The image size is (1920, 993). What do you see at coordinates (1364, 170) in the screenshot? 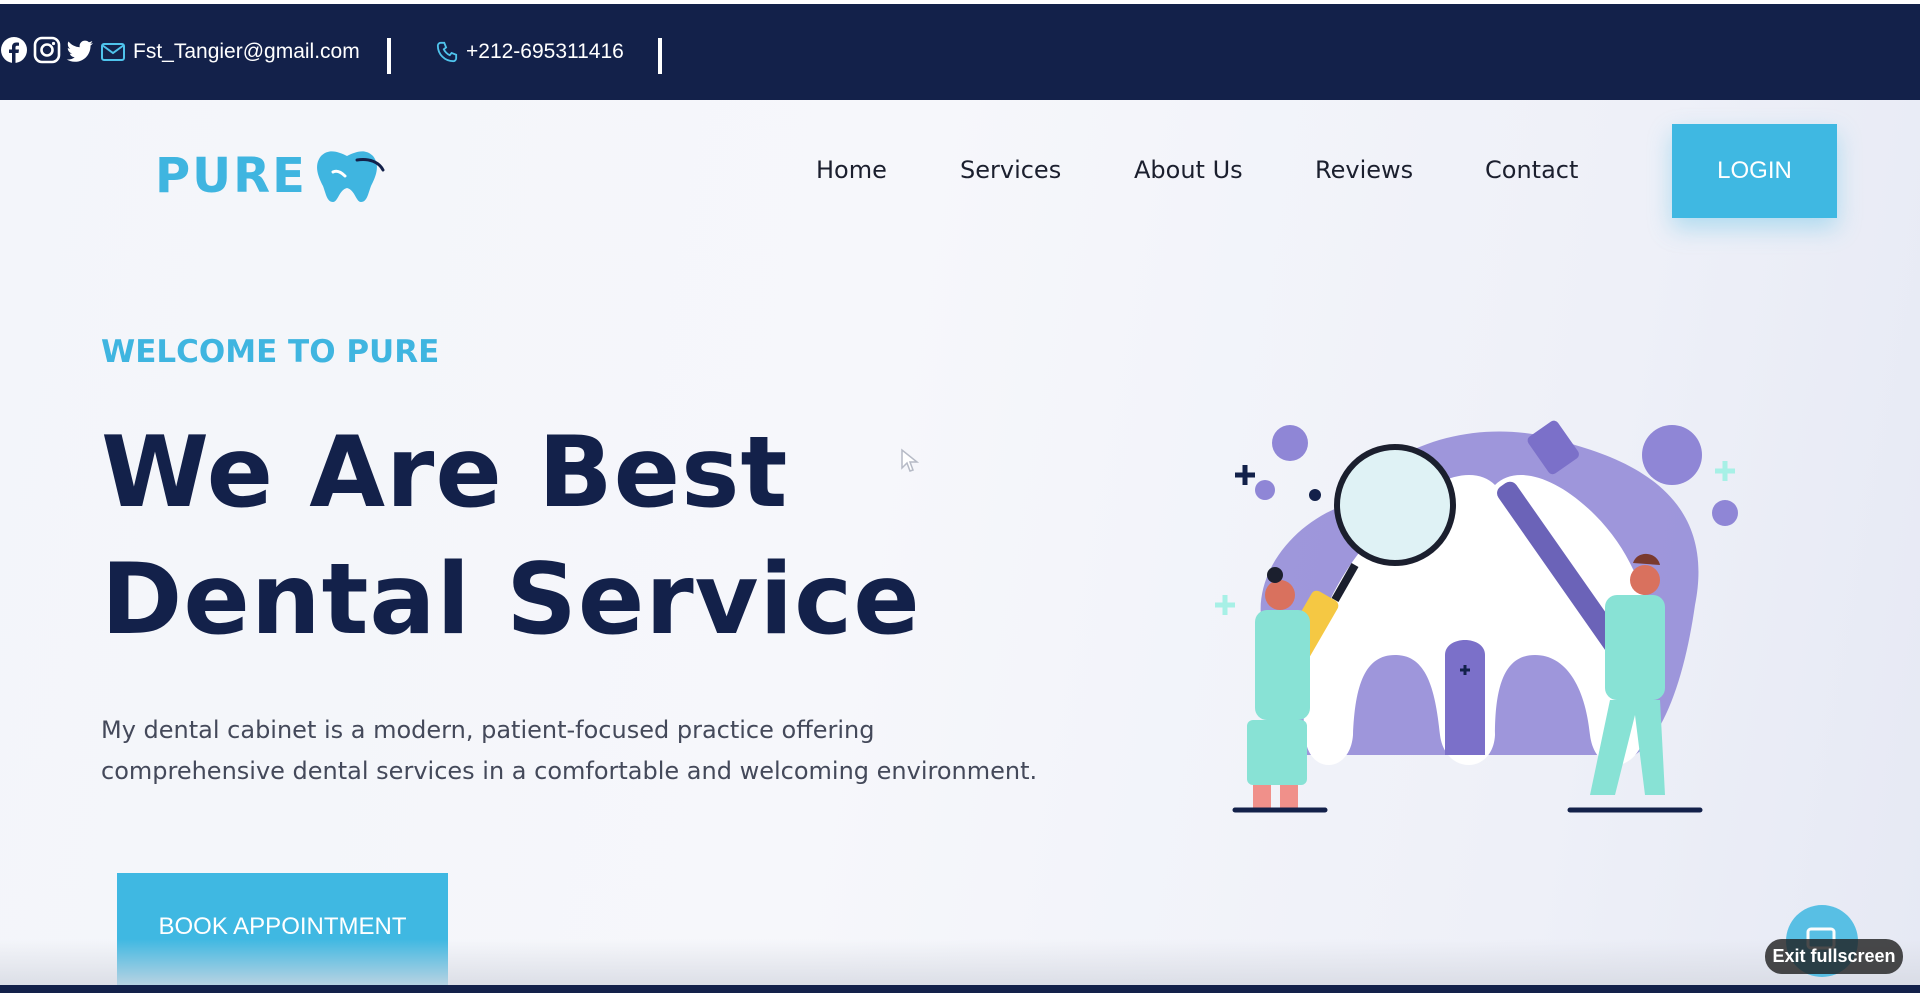
I see `nav-reviews: Reviews` at bounding box center [1364, 170].